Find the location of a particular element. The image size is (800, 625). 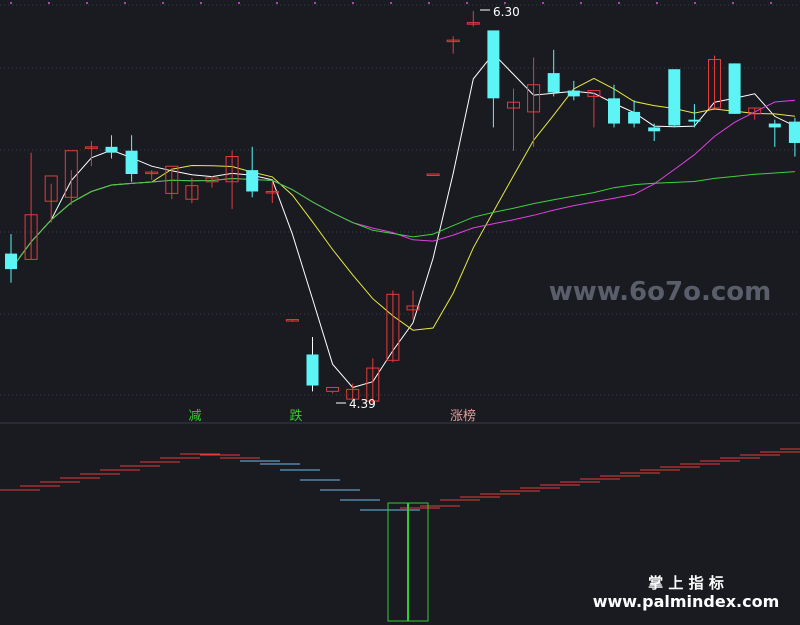

signal-label: 跌 is located at coordinates (295, 416).